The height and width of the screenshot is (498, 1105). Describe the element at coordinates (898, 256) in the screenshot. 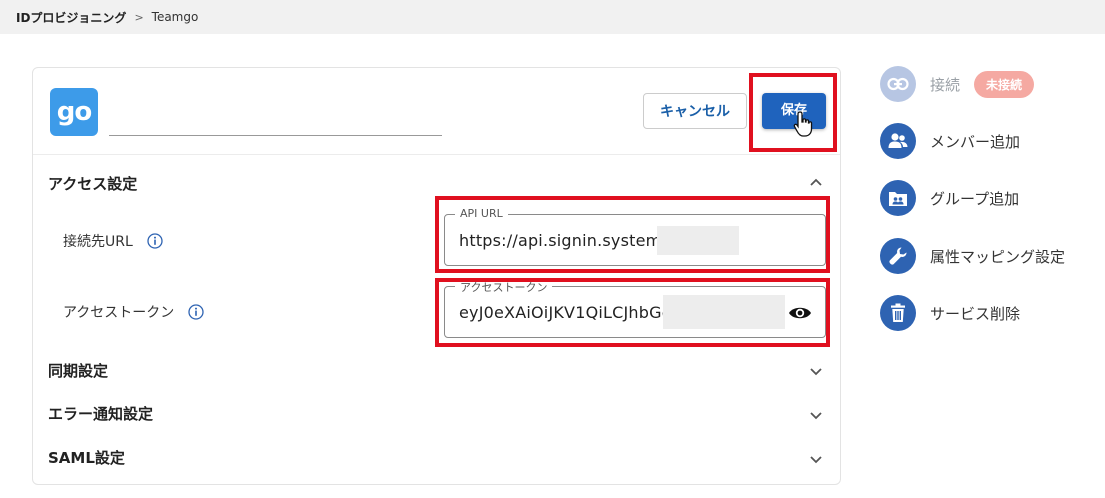

I see `wrench-icon` at that location.